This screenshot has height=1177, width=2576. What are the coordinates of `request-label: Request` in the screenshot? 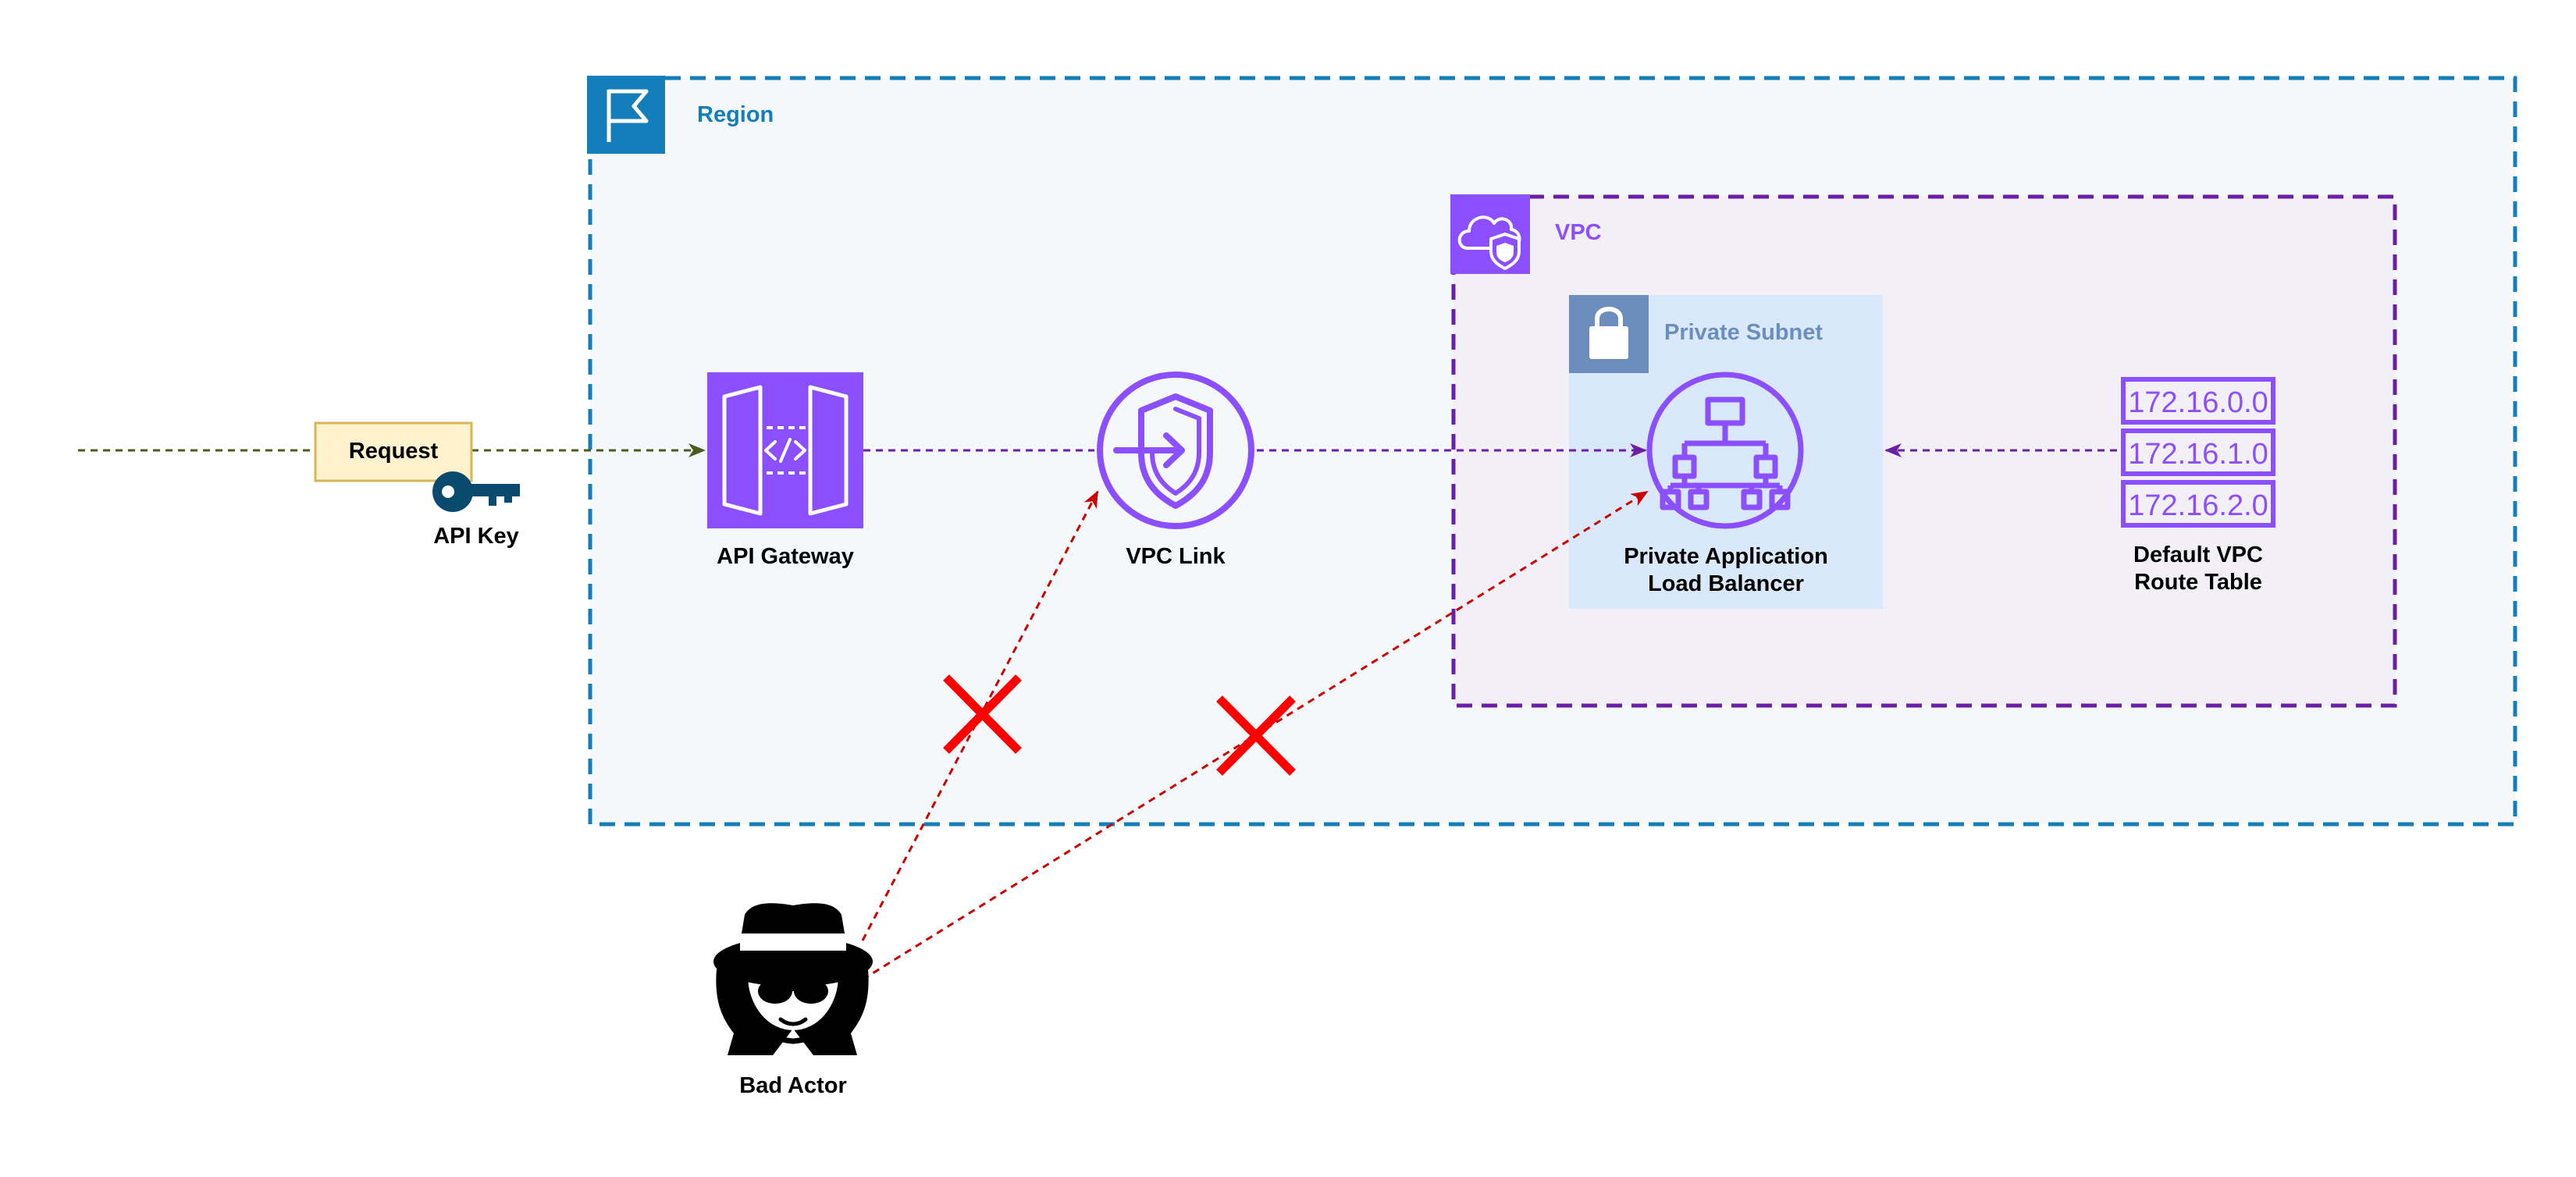 It's located at (393, 451).